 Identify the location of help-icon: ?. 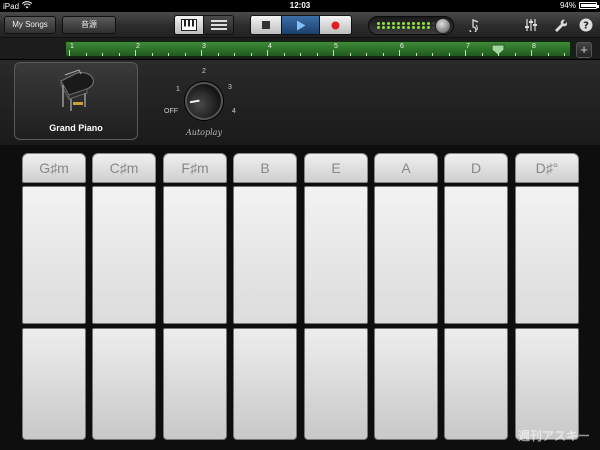
(586, 26).